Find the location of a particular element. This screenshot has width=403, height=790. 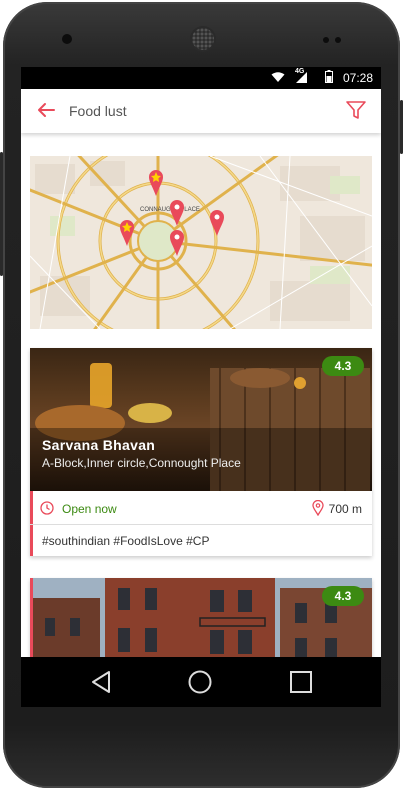

card-accent-bar is located at coordinates (31, 617).